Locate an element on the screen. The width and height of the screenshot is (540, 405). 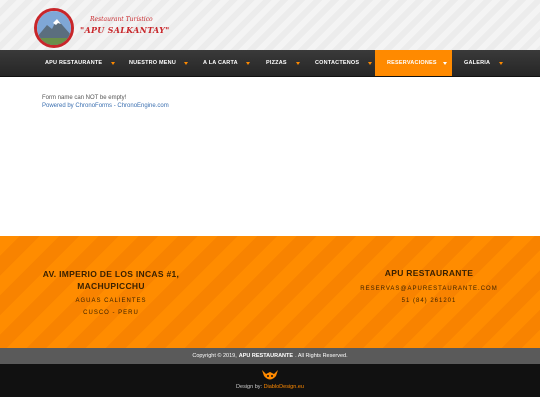
nav-item-label: RESERVACIONES is located at coordinates (412, 63).